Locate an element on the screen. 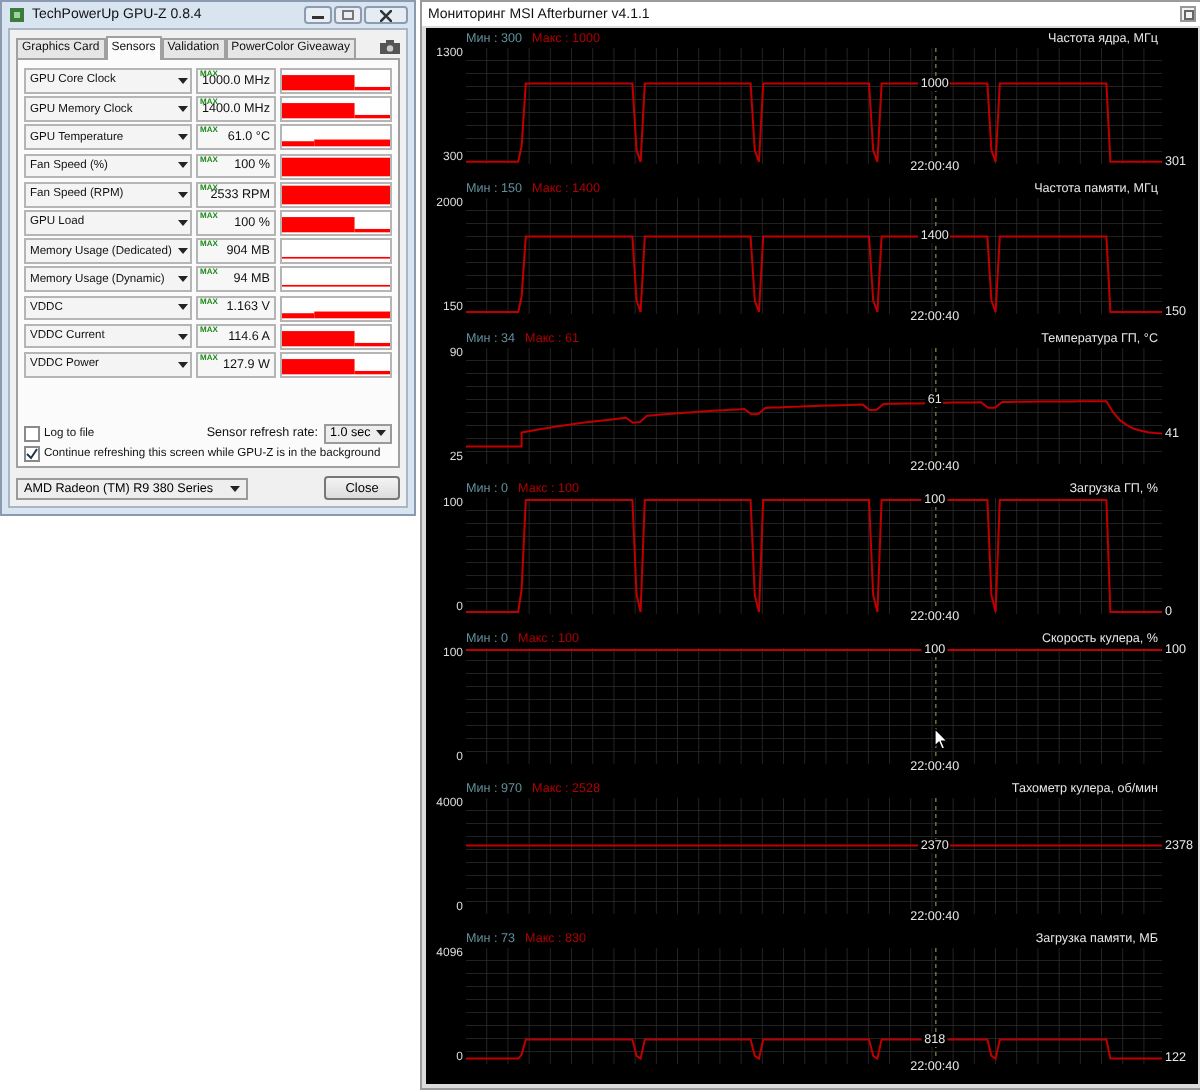 This screenshot has height=1090, width=1200. maximize-icon is located at coordinates (348, 15).